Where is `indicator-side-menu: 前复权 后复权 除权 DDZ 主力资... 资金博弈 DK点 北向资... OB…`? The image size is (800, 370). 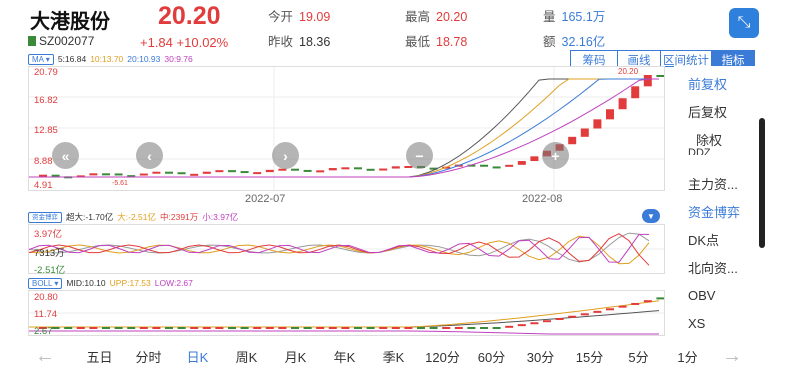 indicator-side-menu: 前复权 后复权 除权 DDZ 主力资... 资金博弈 DK点 北向资... OB… is located at coordinates (717, 206).